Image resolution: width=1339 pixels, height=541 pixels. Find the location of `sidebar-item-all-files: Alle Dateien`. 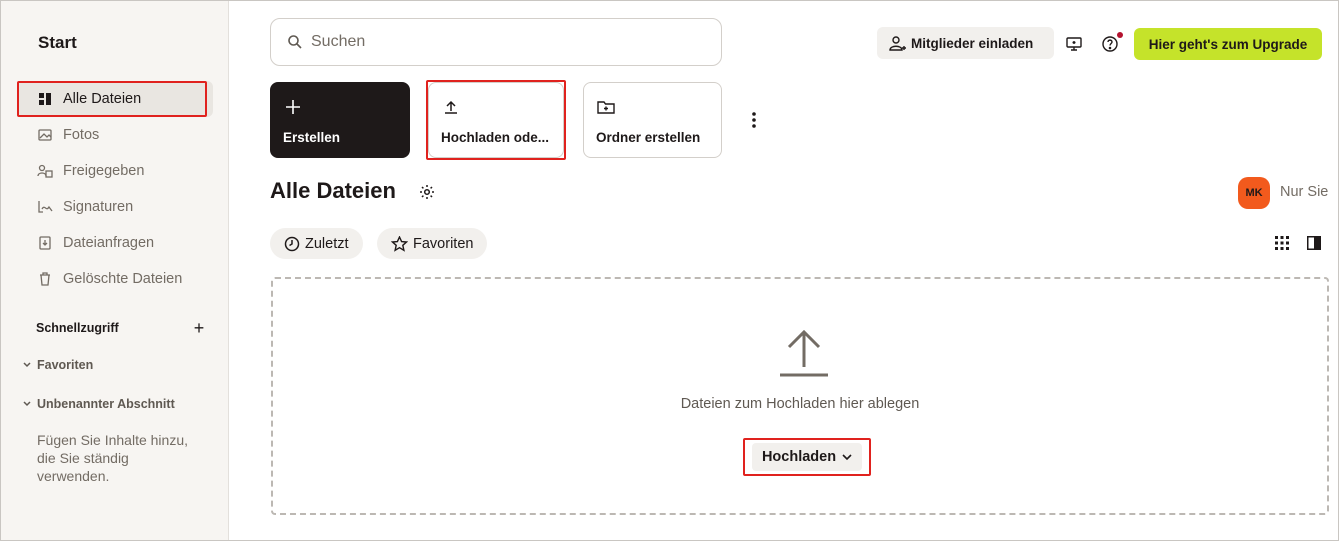

sidebar-item-all-files: Alle Dateien is located at coordinates (115, 99).